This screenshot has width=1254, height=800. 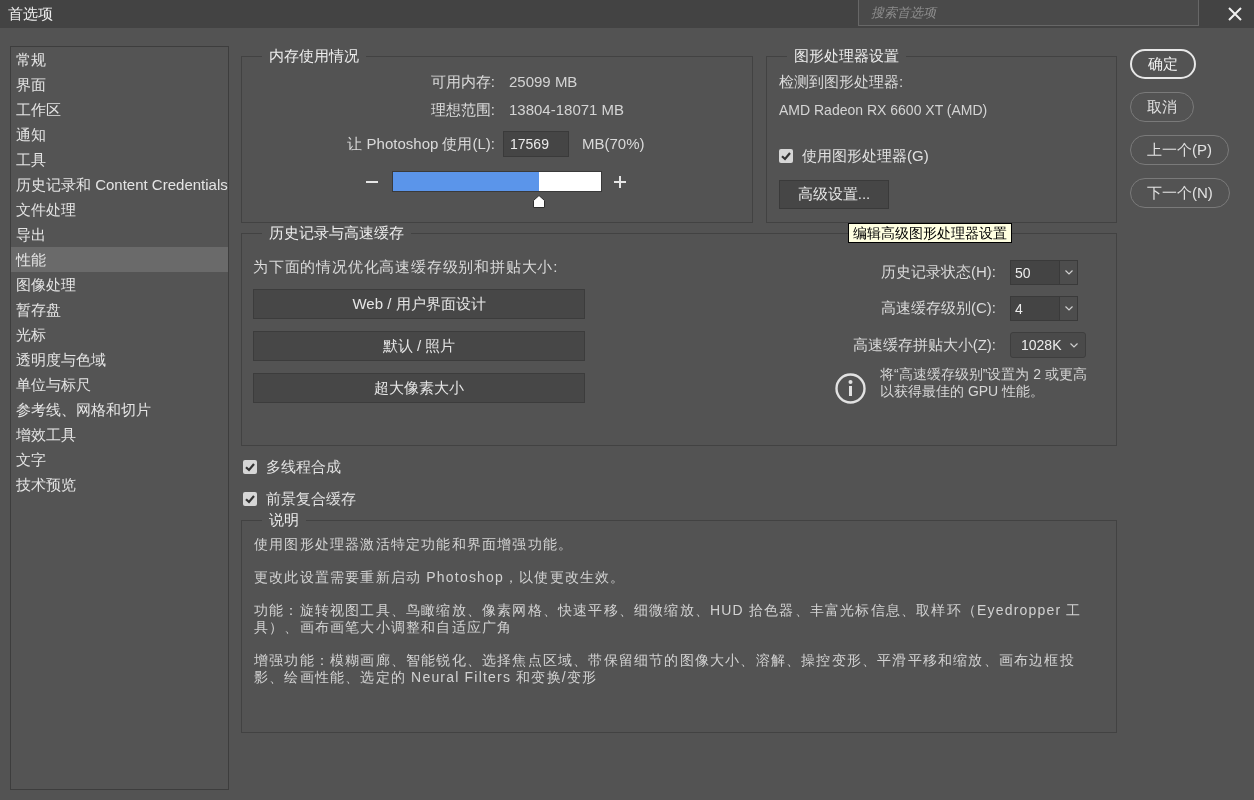 What do you see at coordinates (284, 520) in the screenshot?
I see `panel-title: 说明` at bounding box center [284, 520].